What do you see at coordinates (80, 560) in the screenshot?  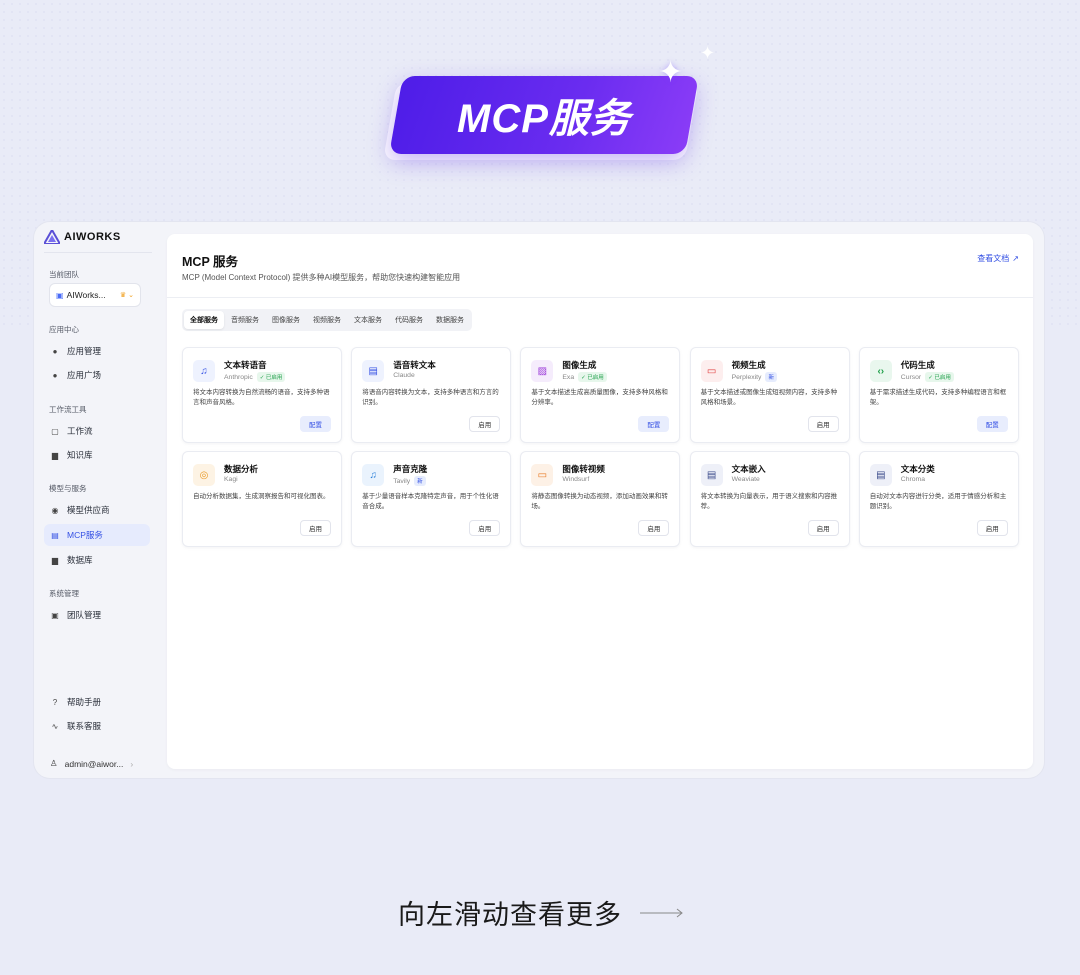 I see `sidebar-item-label: 数据库` at bounding box center [80, 560].